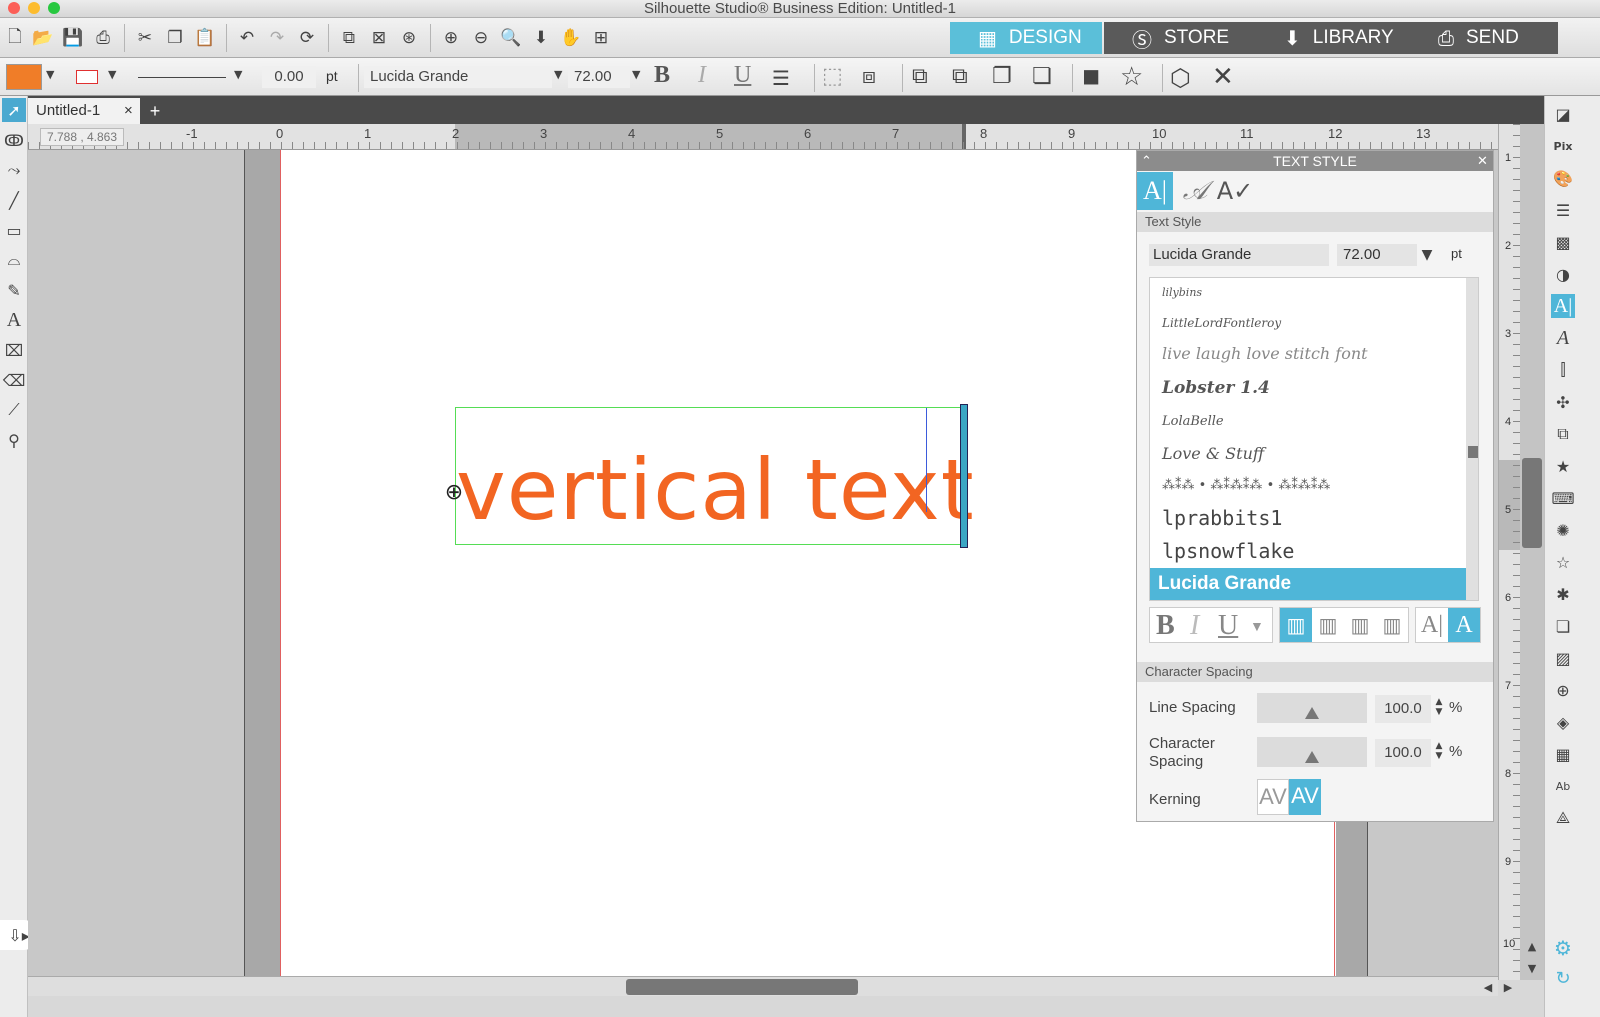 Image resolution: width=1600 pixels, height=1017 pixels. What do you see at coordinates (1296, 625) in the screenshot?
I see `align-left-icon: ▥` at bounding box center [1296, 625].